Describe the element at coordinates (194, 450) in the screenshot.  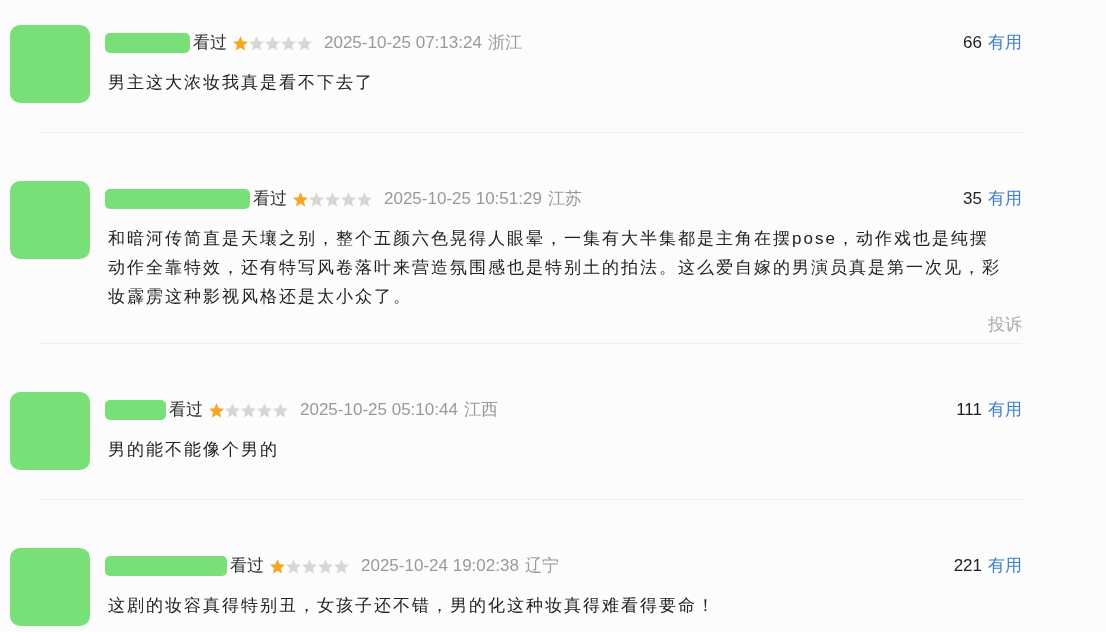
I see `review-text: 男的能不能像个男的` at that location.